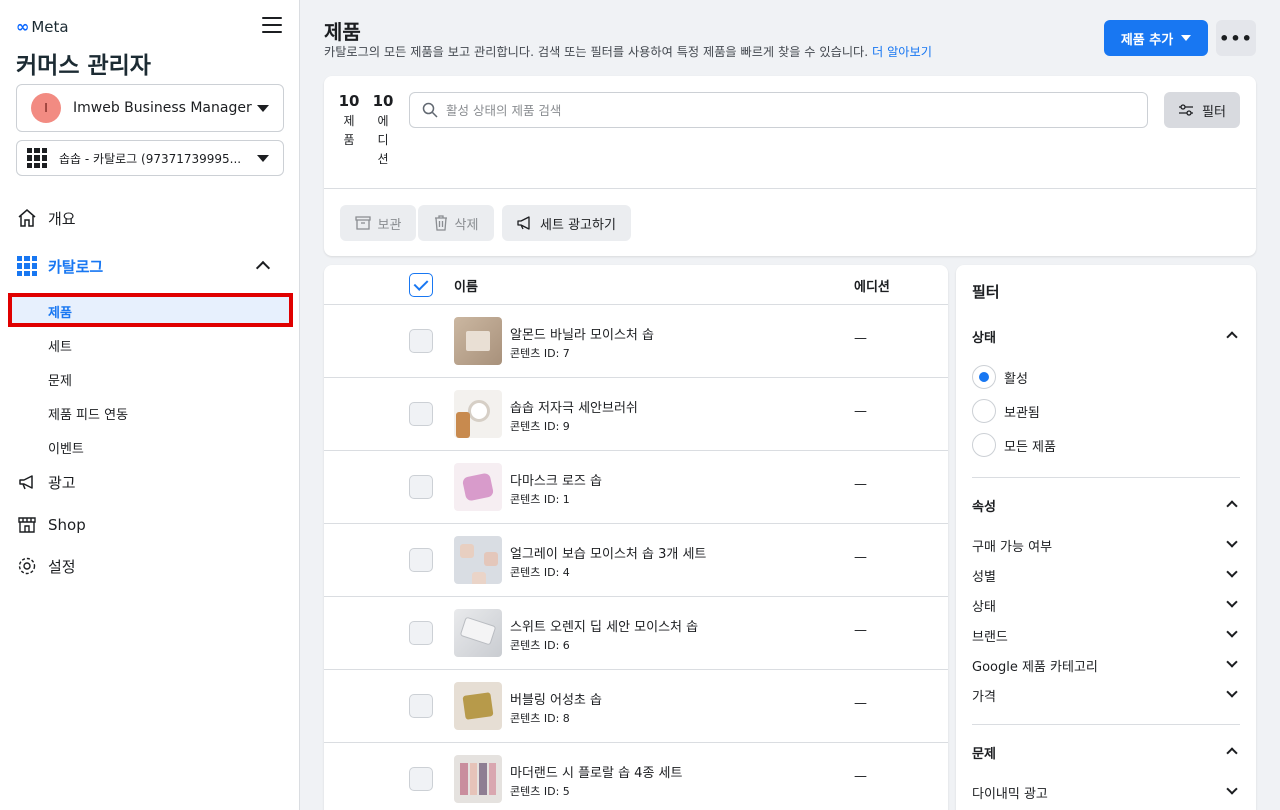 The height and width of the screenshot is (810, 1280). I want to click on add-product-button: 제품 추가, so click(1156, 38).